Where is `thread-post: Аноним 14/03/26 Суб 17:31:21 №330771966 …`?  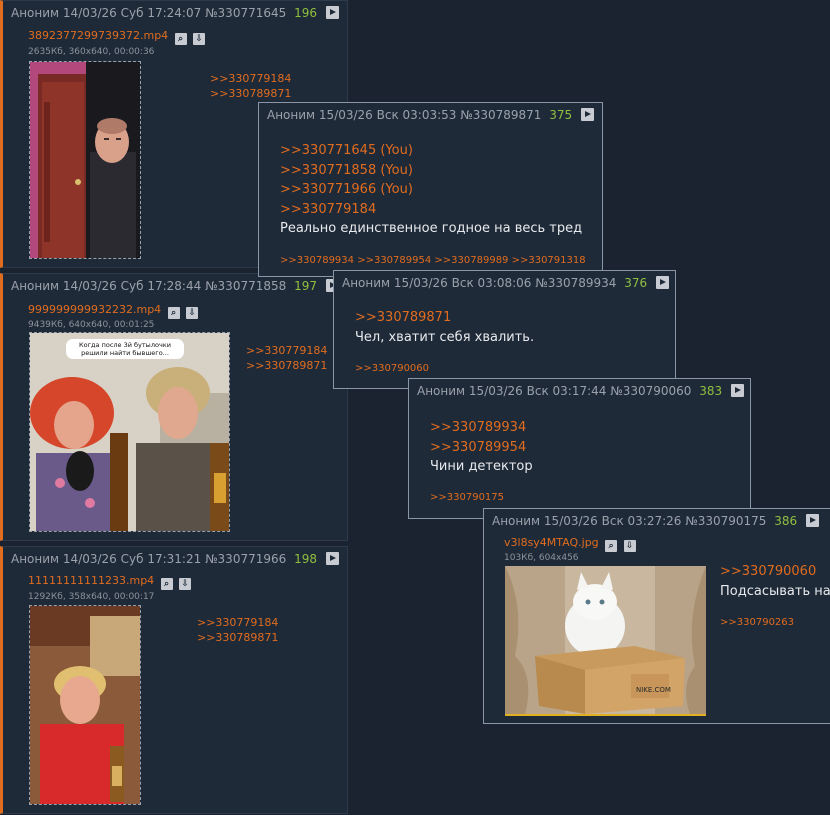 thread-post: Аноним 14/03/26 Суб 17:31:21 №330771966 … is located at coordinates (174, 680).